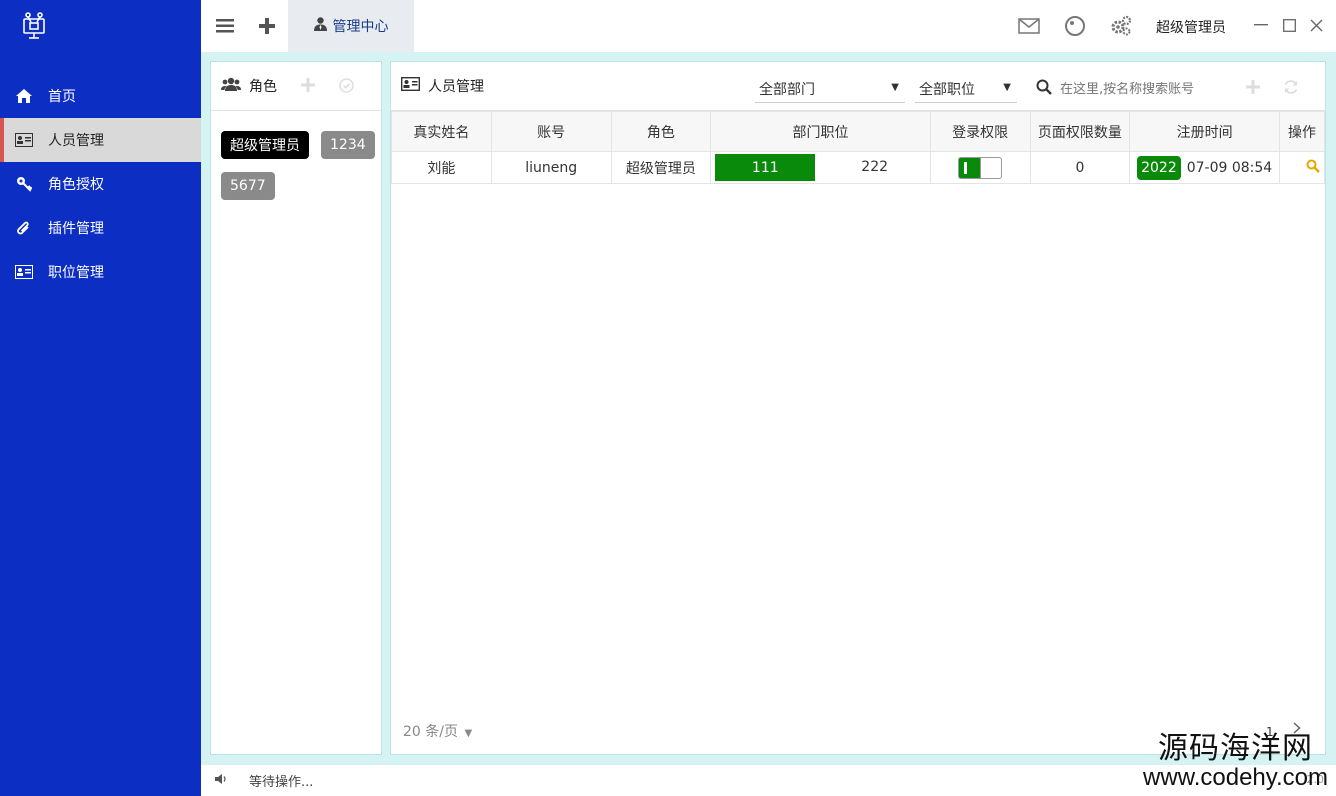 This screenshot has height=796, width=1336. I want to click on col-header-page-perm-count: 页面权限数量, so click(1080, 131).